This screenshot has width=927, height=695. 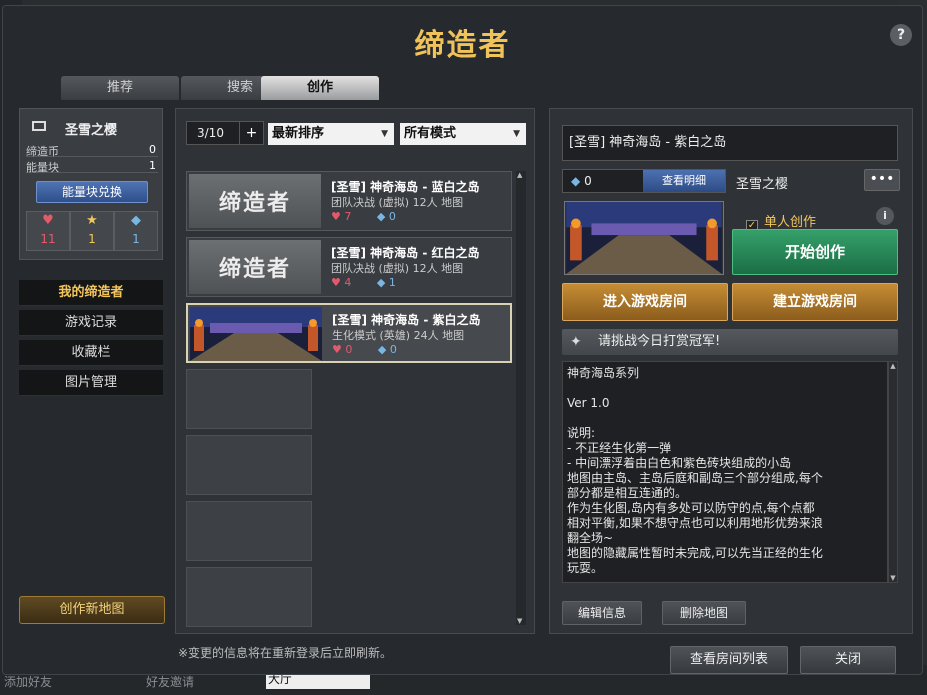 I want to click on friend-invite-link: 好友邀请, so click(x=170, y=681).